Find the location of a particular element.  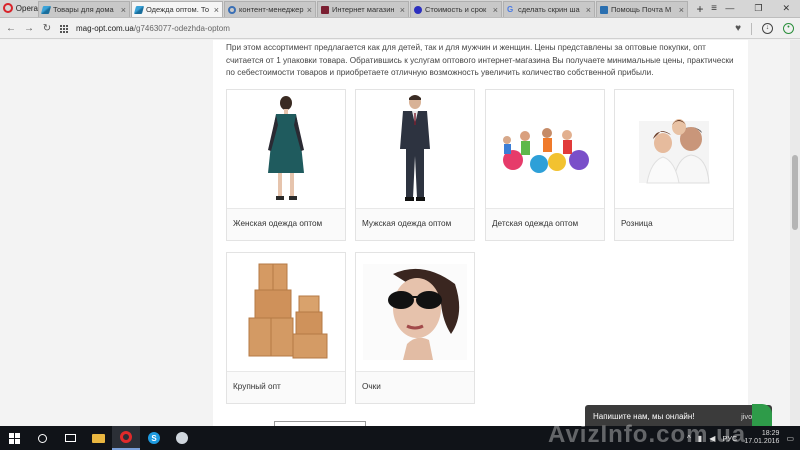

file-explorer-button is located at coordinates (98, 438).